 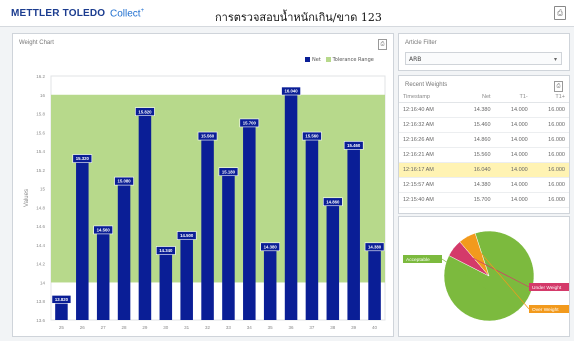 I want to click on table-row: 12:15:40 AM 15.700 14.000 16.000, so click(x=484, y=200).